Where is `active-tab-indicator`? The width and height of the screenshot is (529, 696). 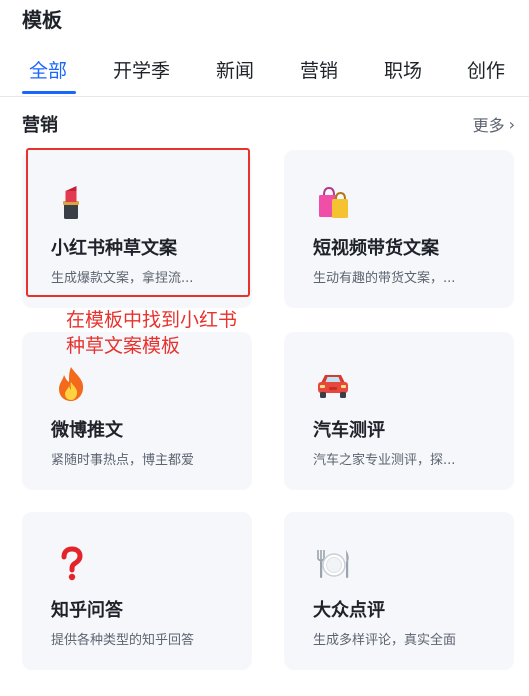 active-tab-indicator is located at coordinates (49, 92).